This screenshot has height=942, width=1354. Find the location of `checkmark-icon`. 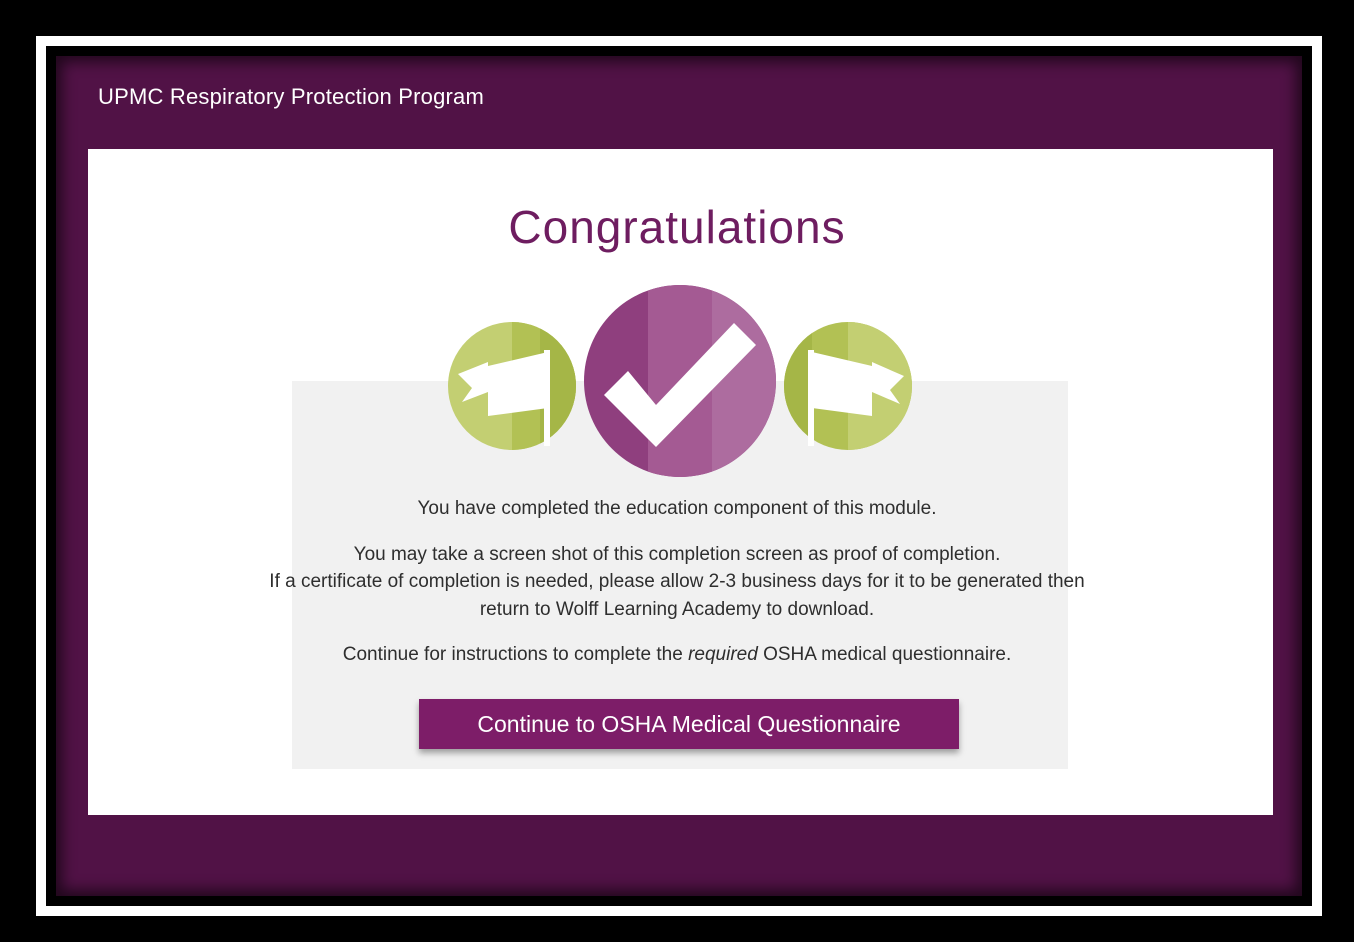

checkmark-icon is located at coordinates (680, 381).